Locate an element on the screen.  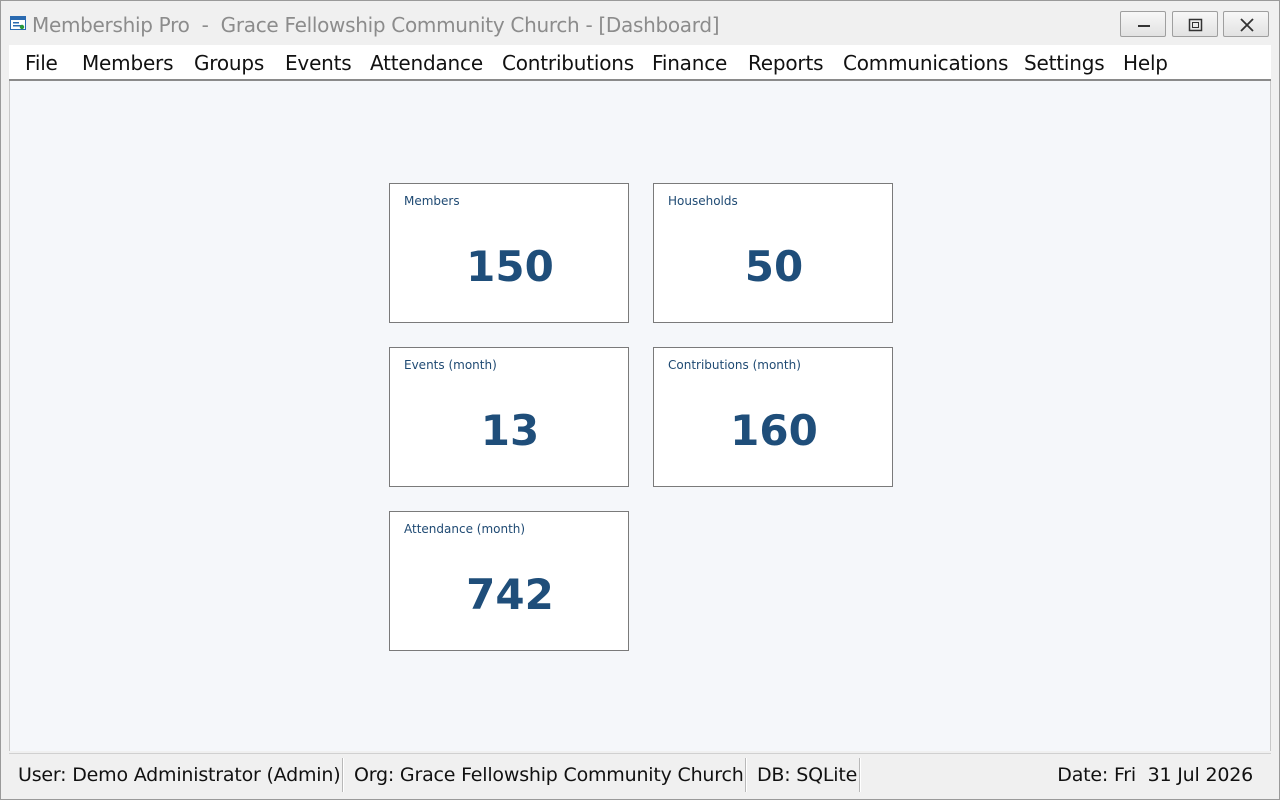
close-button is located at coordinates (1246, 24).